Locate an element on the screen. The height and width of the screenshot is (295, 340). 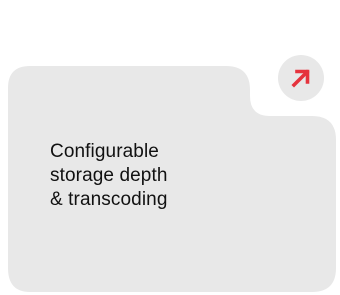
open-feature-button is located at coordinates (301, 78).